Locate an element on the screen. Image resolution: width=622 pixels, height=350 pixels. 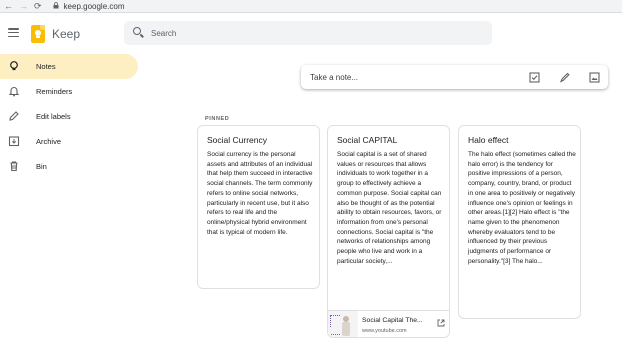
checkbox-icon is located at coordinates (534, 77).